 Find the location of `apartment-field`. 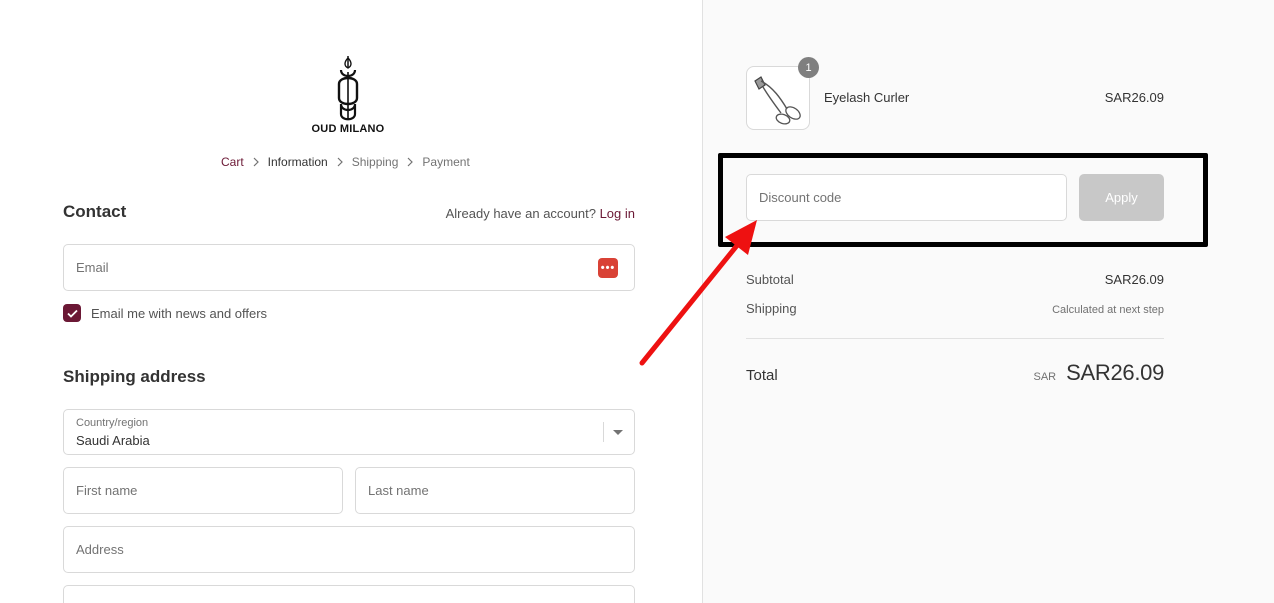

apartment-field is located at coordinates (349, 594).